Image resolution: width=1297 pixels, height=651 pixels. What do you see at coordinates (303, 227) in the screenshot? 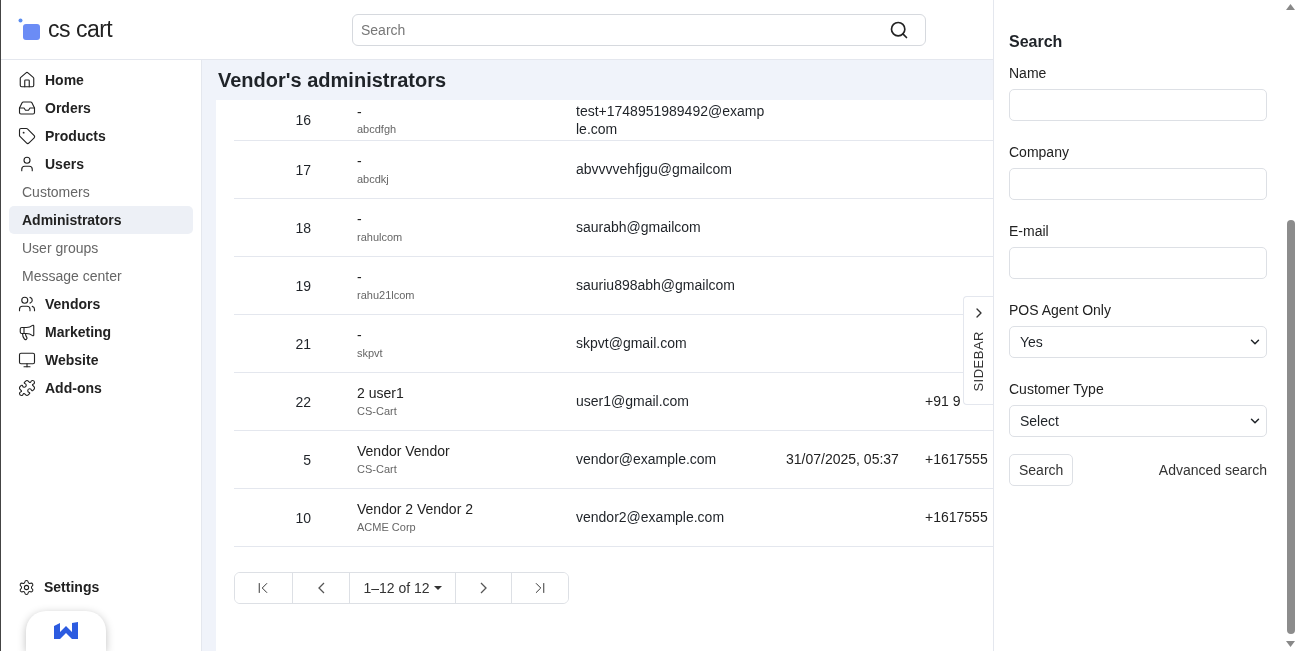
I see `id-cell: 18` at bounding box center [303, 227].